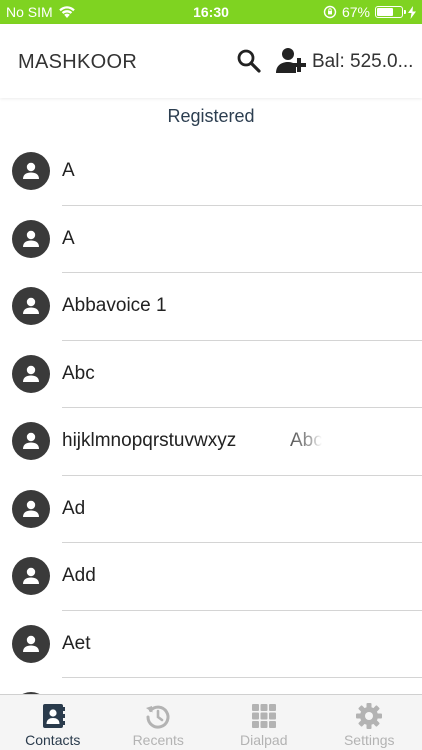 This screenshot has height=750, width=422. Describe the element at coordinates (369, 716) in the screenshot. I see `settings-icon` at that location.